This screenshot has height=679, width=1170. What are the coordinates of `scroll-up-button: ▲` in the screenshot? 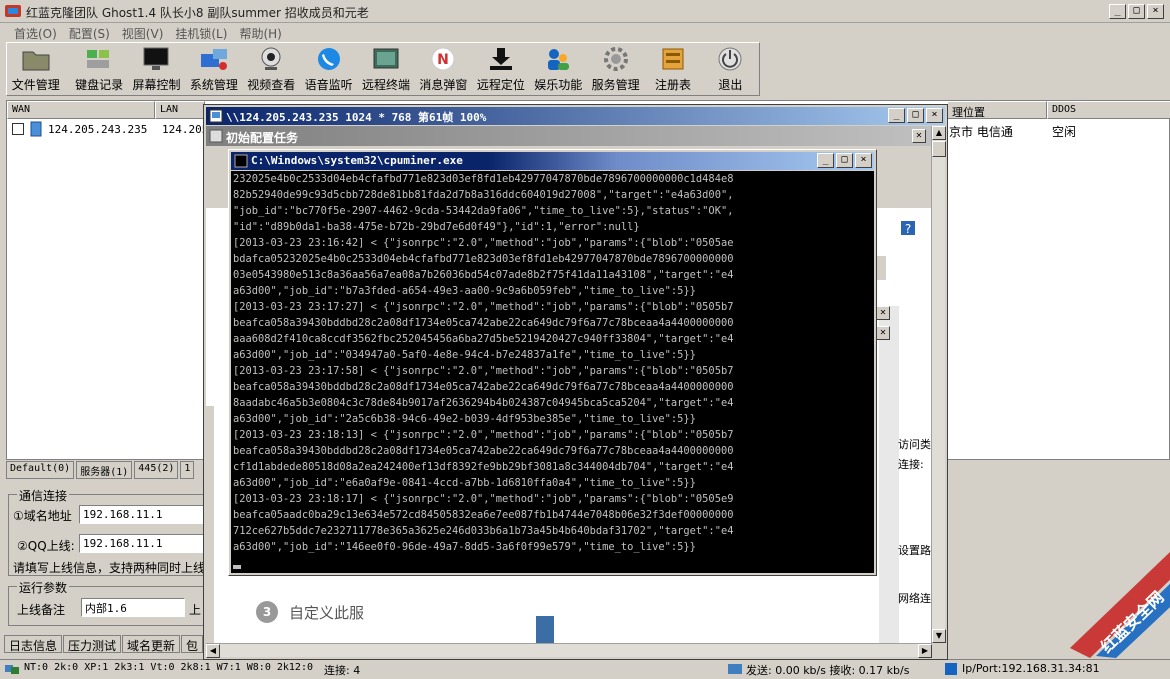 It's located at (939, 133).